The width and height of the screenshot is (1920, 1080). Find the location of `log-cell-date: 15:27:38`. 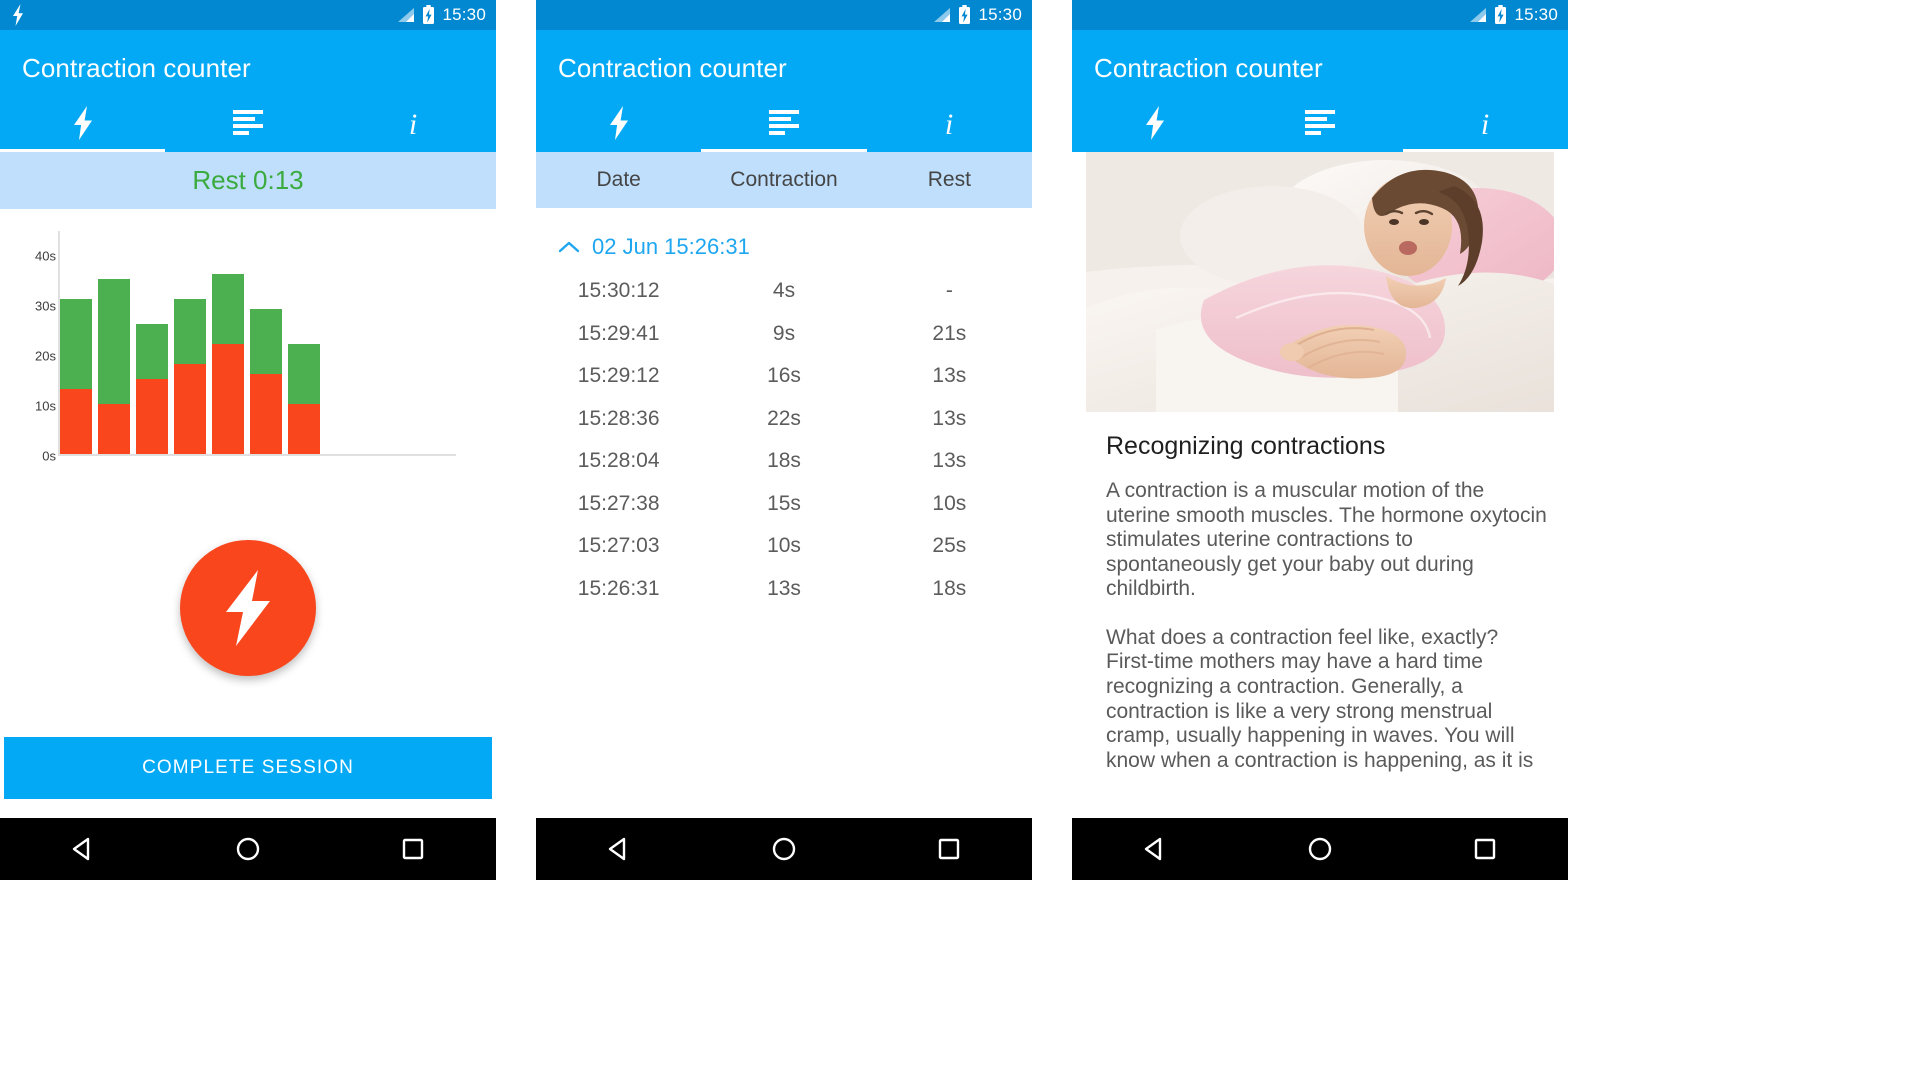

log-cell-date: 15:27:38 is located at coordinates (618, 503).